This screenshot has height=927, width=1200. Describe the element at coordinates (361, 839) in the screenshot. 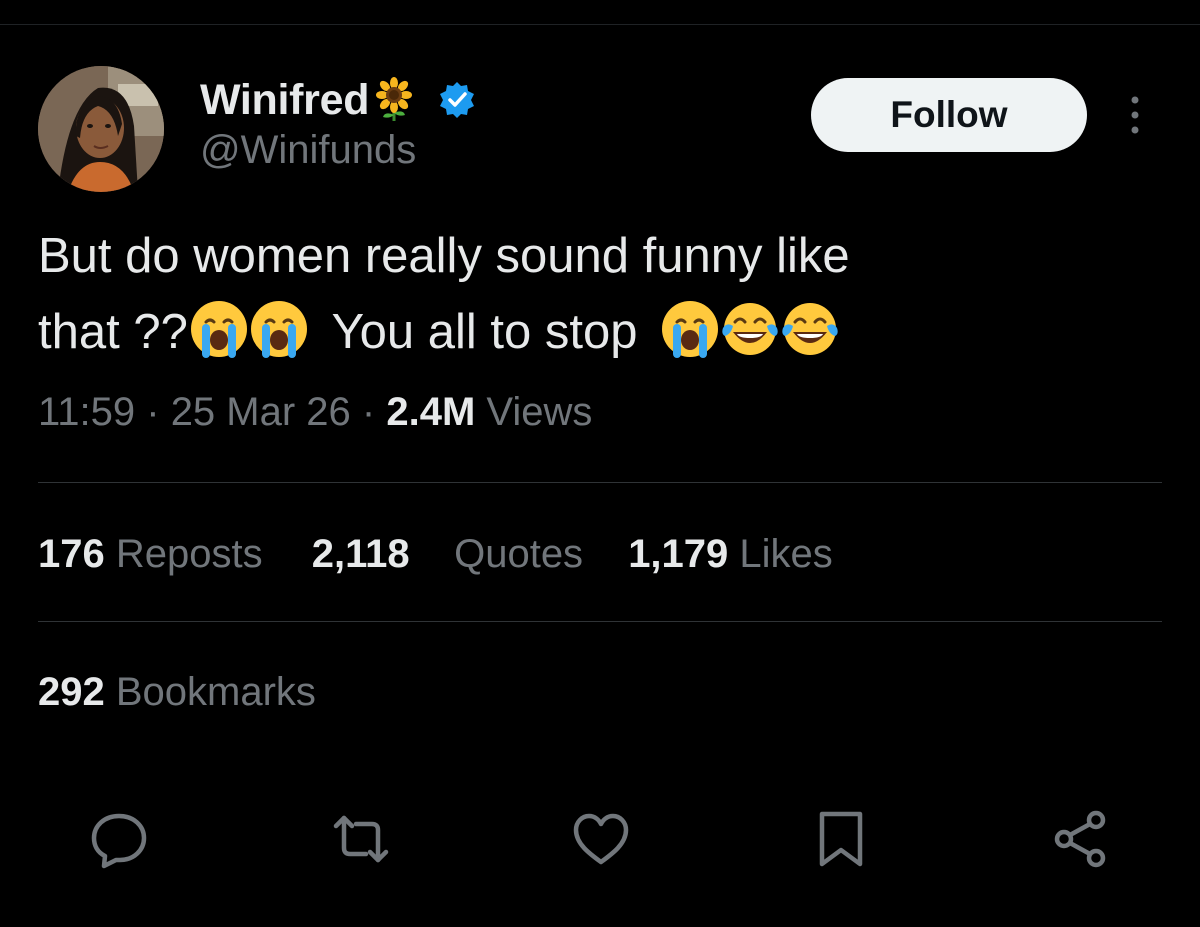

I see `repost-icon` at that location.